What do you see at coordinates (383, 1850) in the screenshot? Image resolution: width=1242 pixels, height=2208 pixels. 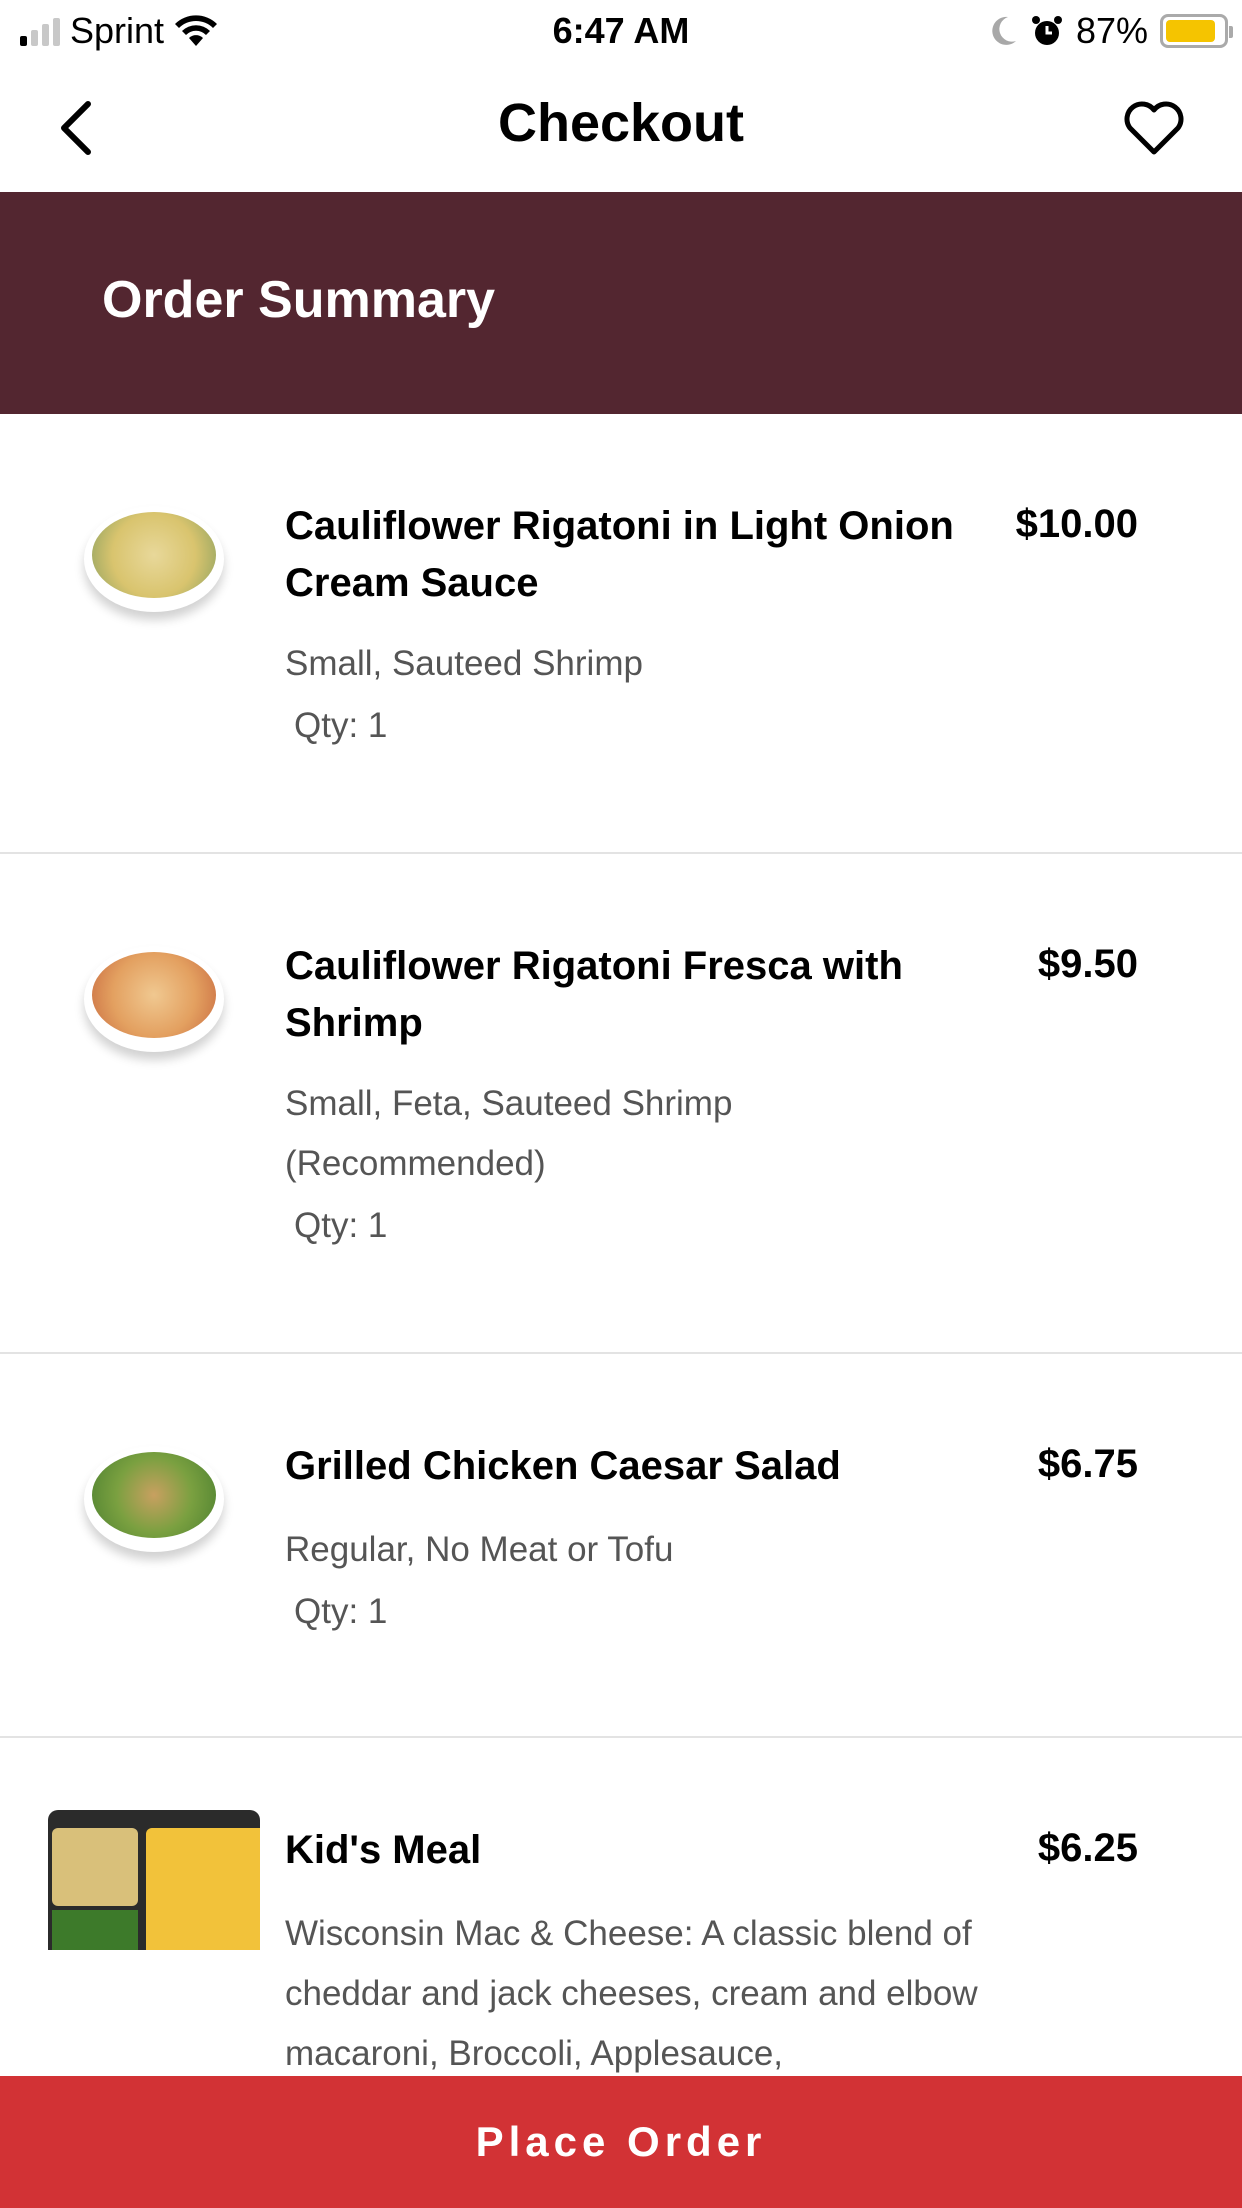 I see `item-name: Kid's Meal` at bounding box center [383, 1850].